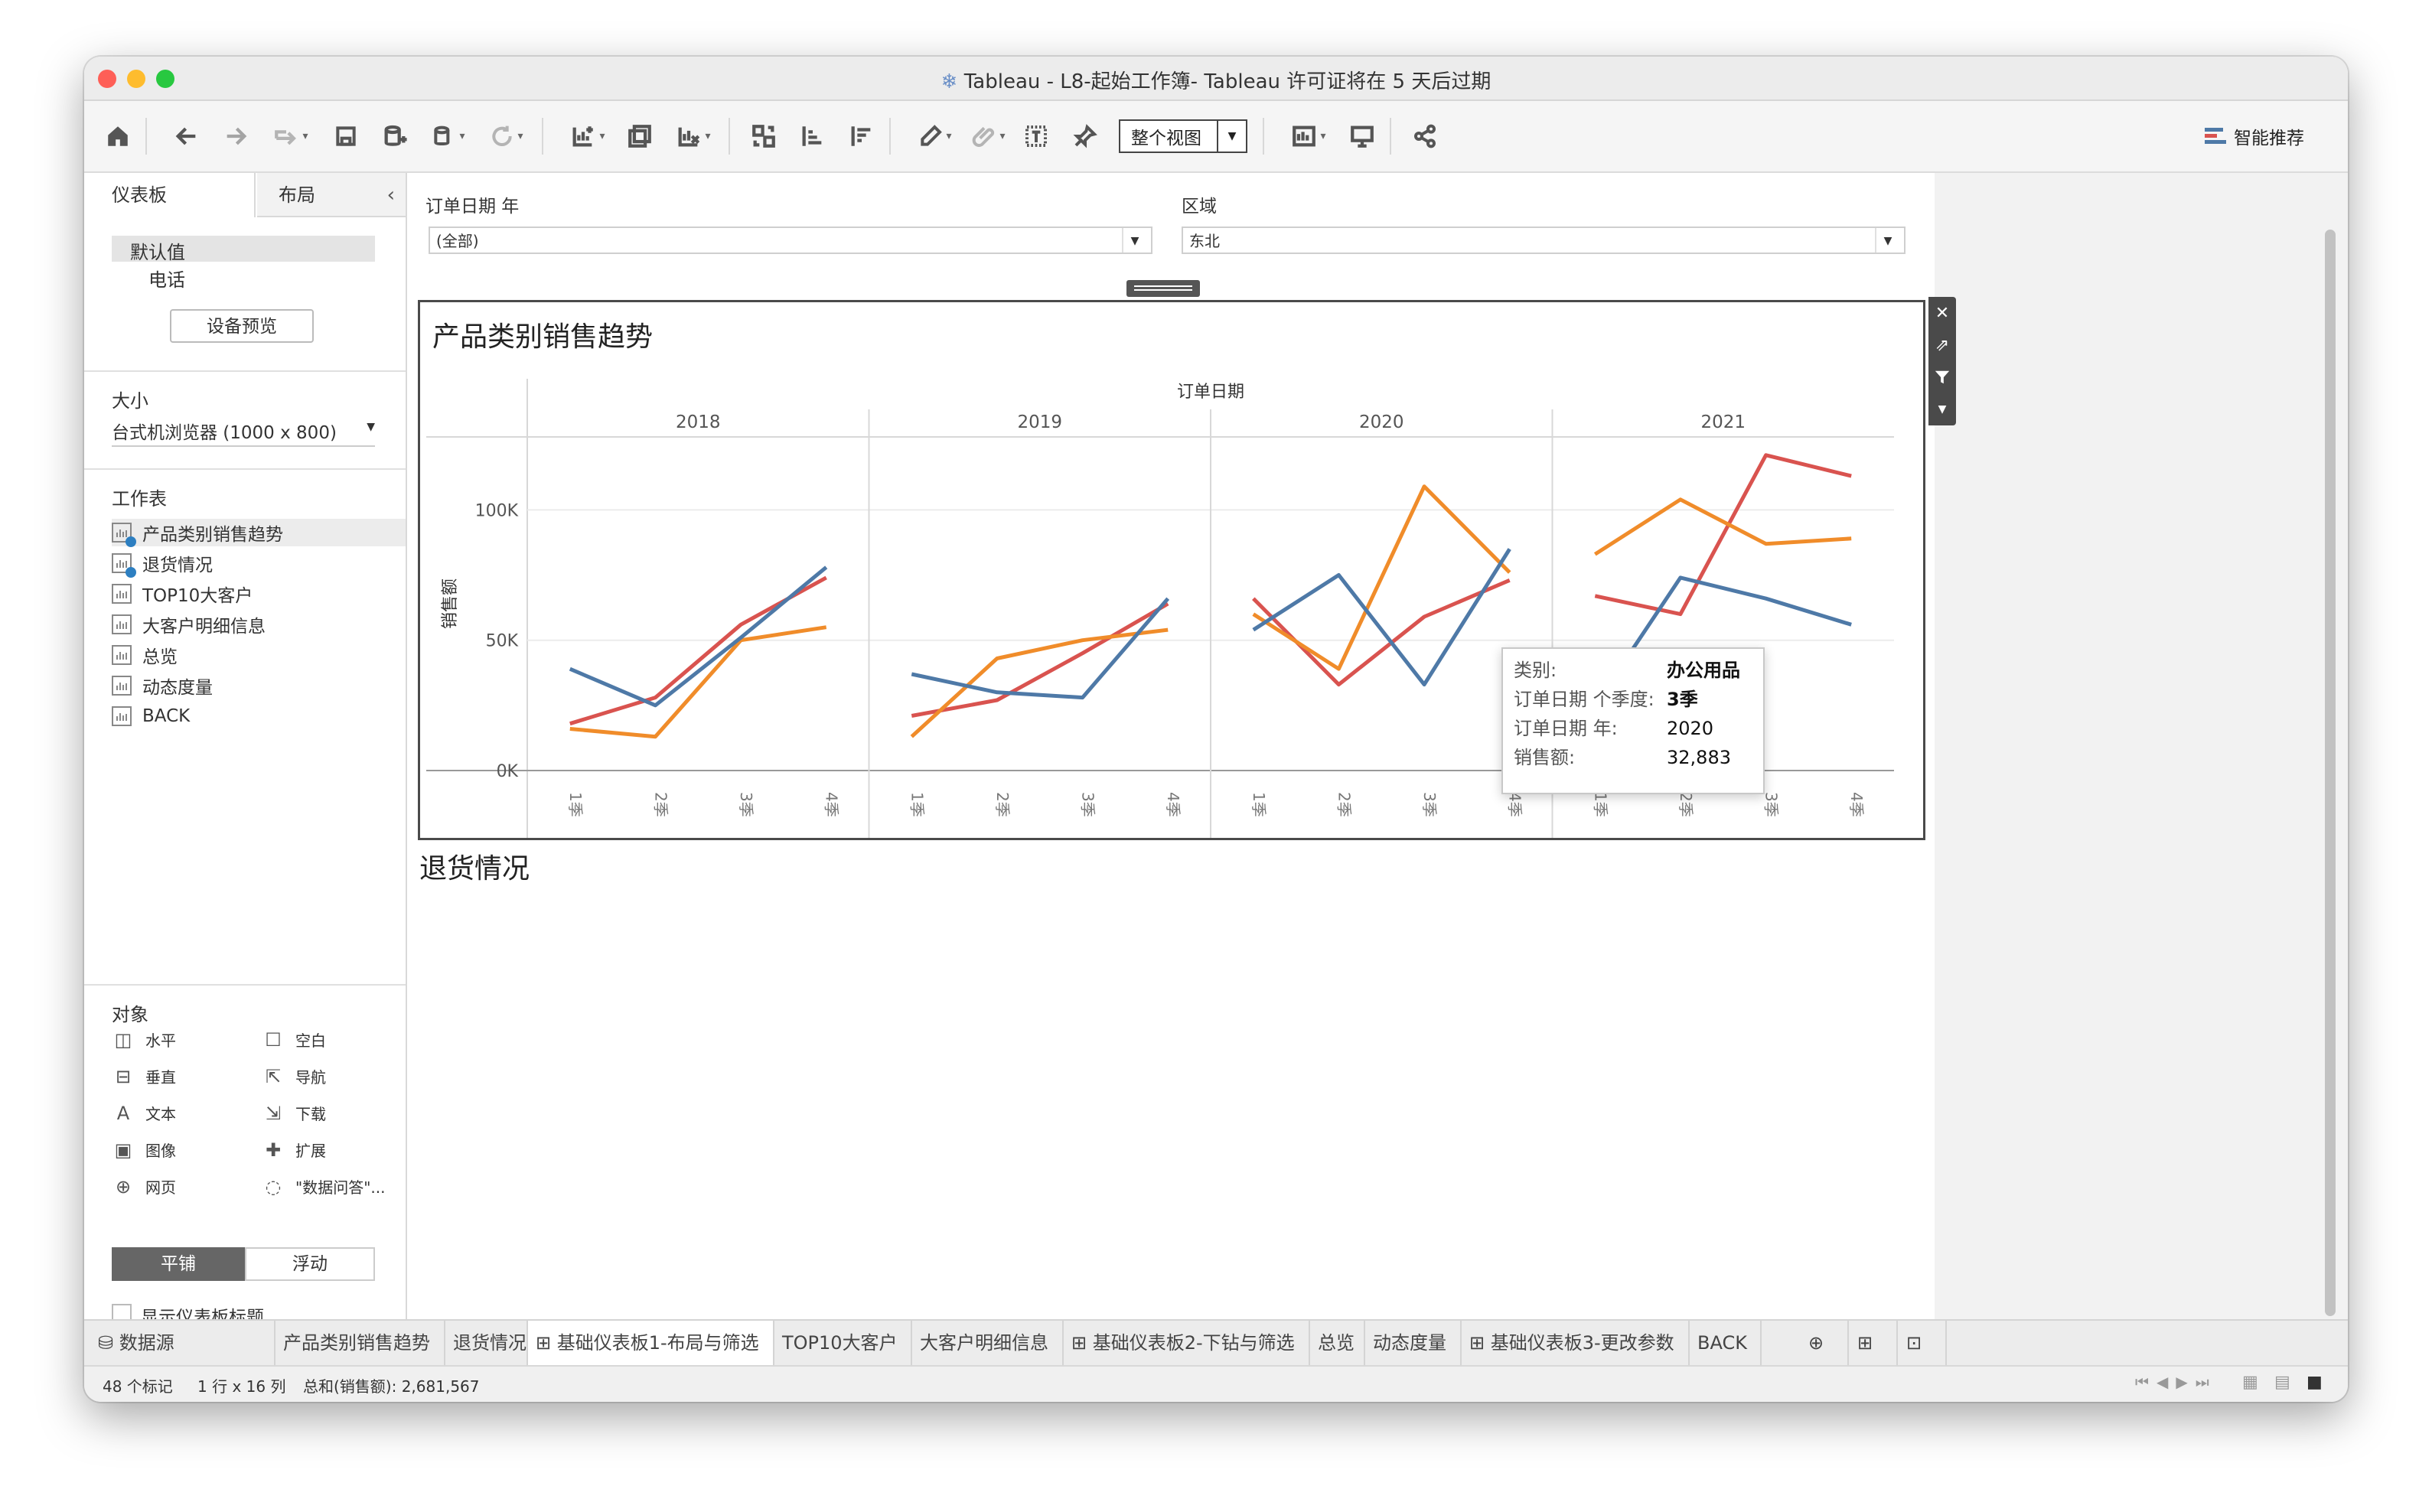 Image resolution: width=2432 pixels, height=1512 pixels. I want to click on pause-datasource-icon: ▾, so click(449, 136).